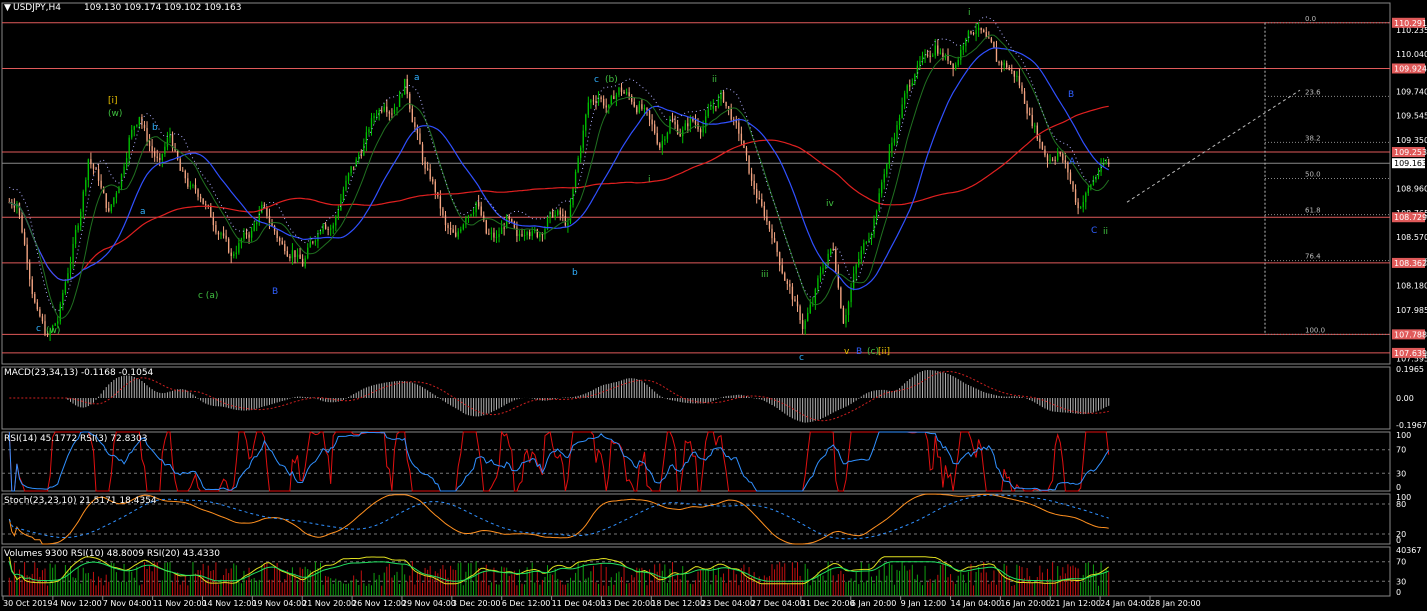 The image size is (1427, 611). What do you see at coordinates (1403, 435) in the screenshot?
I see `rsi-axis-label: 100` at bounding box center [1403, 435].